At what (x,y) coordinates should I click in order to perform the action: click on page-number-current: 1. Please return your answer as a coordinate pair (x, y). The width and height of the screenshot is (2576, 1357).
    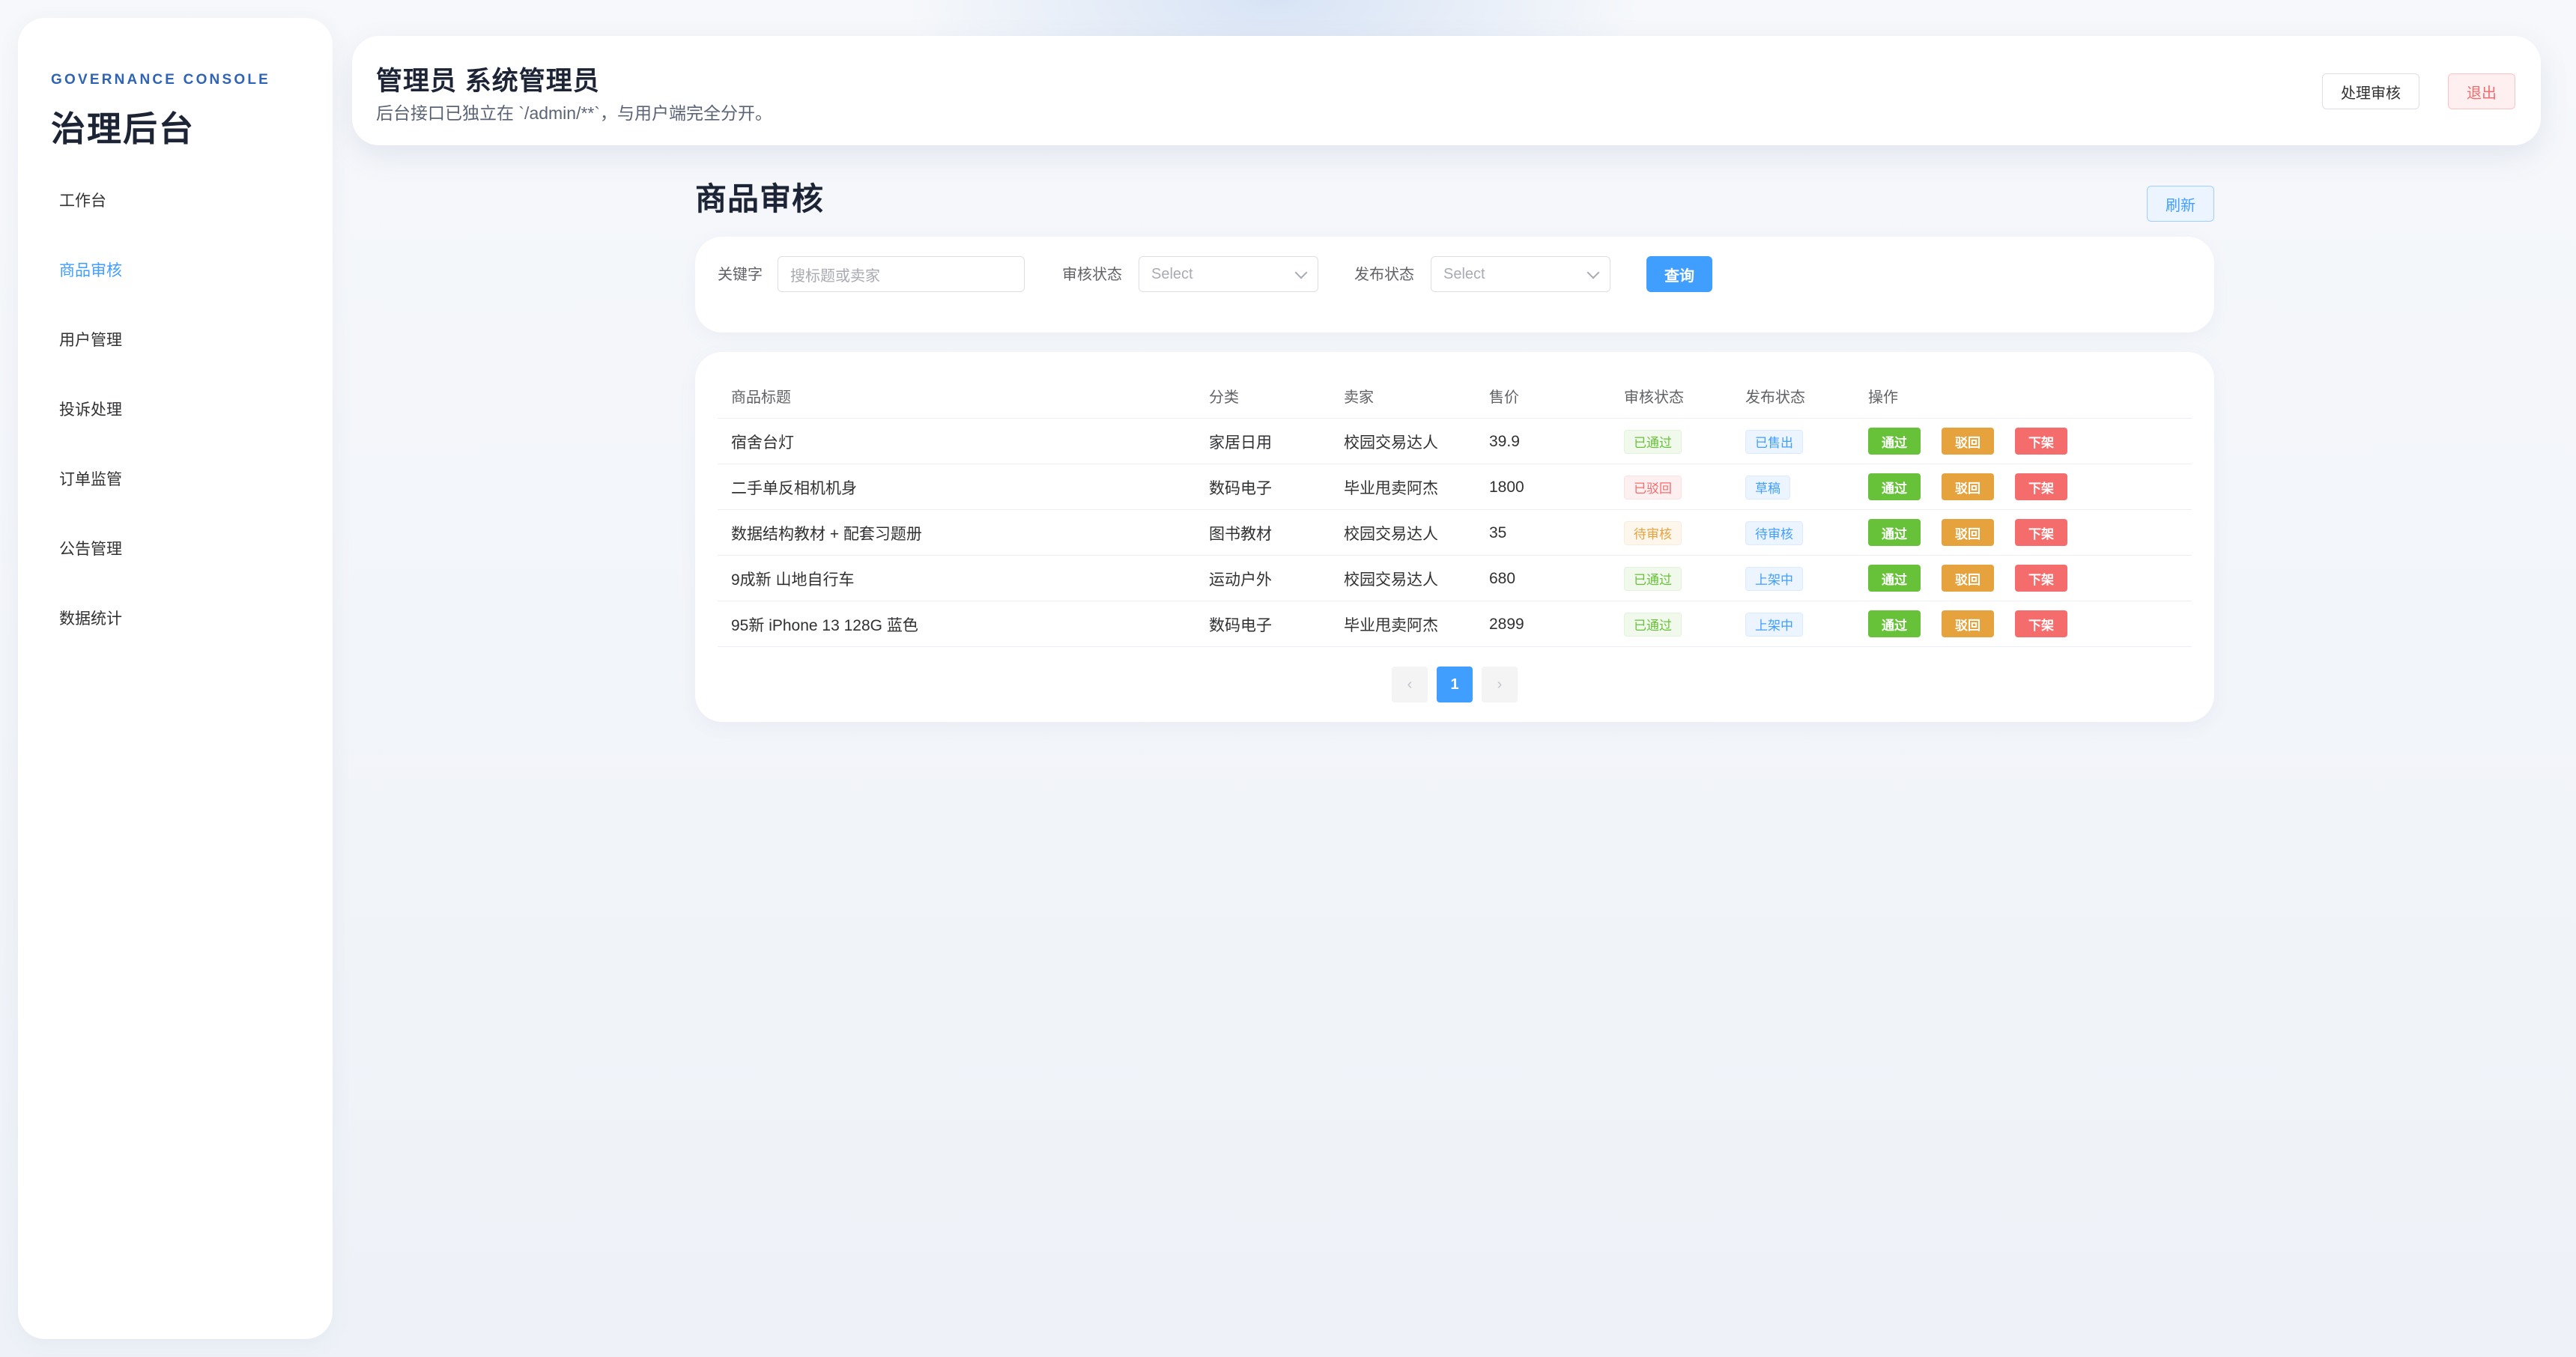
    Looking at the image, I should click on (1455, 684).